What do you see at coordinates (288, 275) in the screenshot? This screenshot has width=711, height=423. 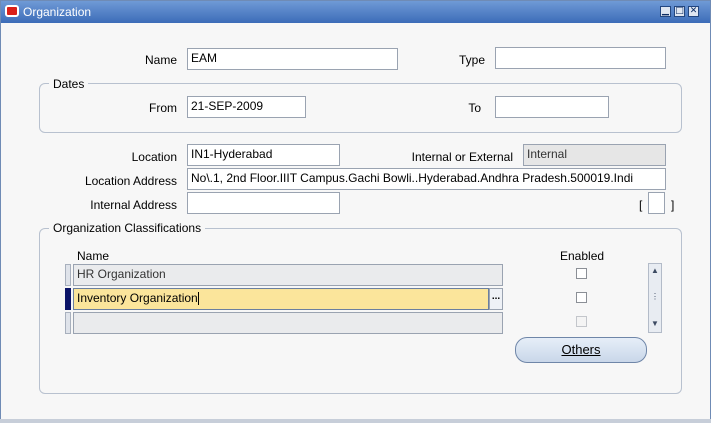 I see `classification-name-field: HR Organization` at bounding box center [288, 275].